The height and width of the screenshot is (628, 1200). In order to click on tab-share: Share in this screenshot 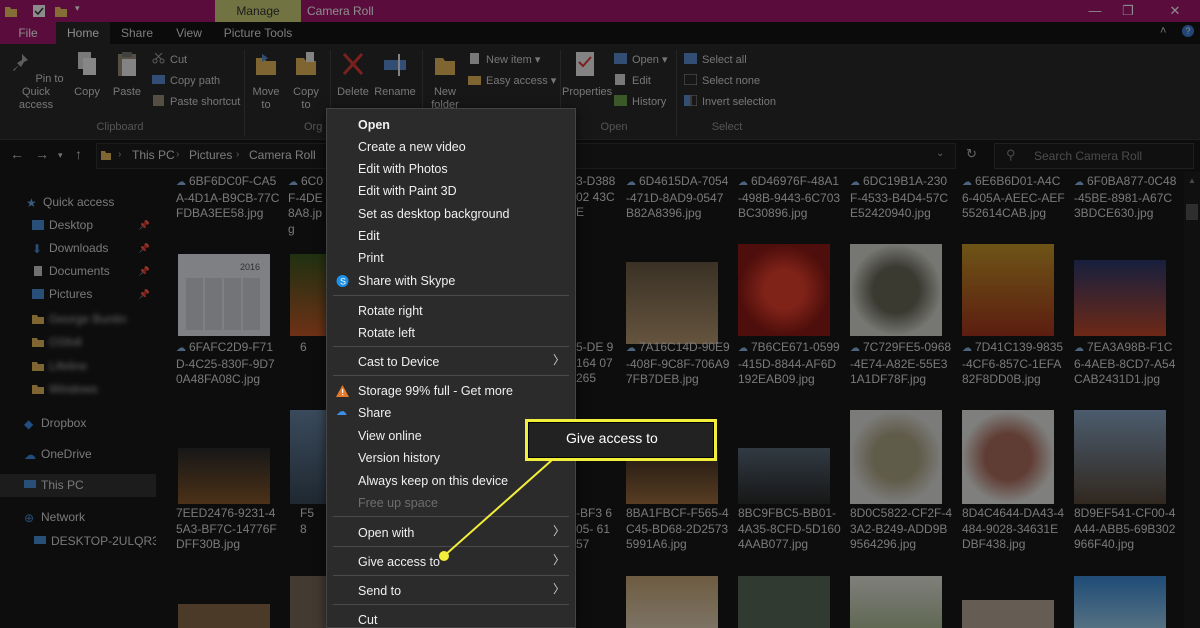, I will do `click(137, 33)`.